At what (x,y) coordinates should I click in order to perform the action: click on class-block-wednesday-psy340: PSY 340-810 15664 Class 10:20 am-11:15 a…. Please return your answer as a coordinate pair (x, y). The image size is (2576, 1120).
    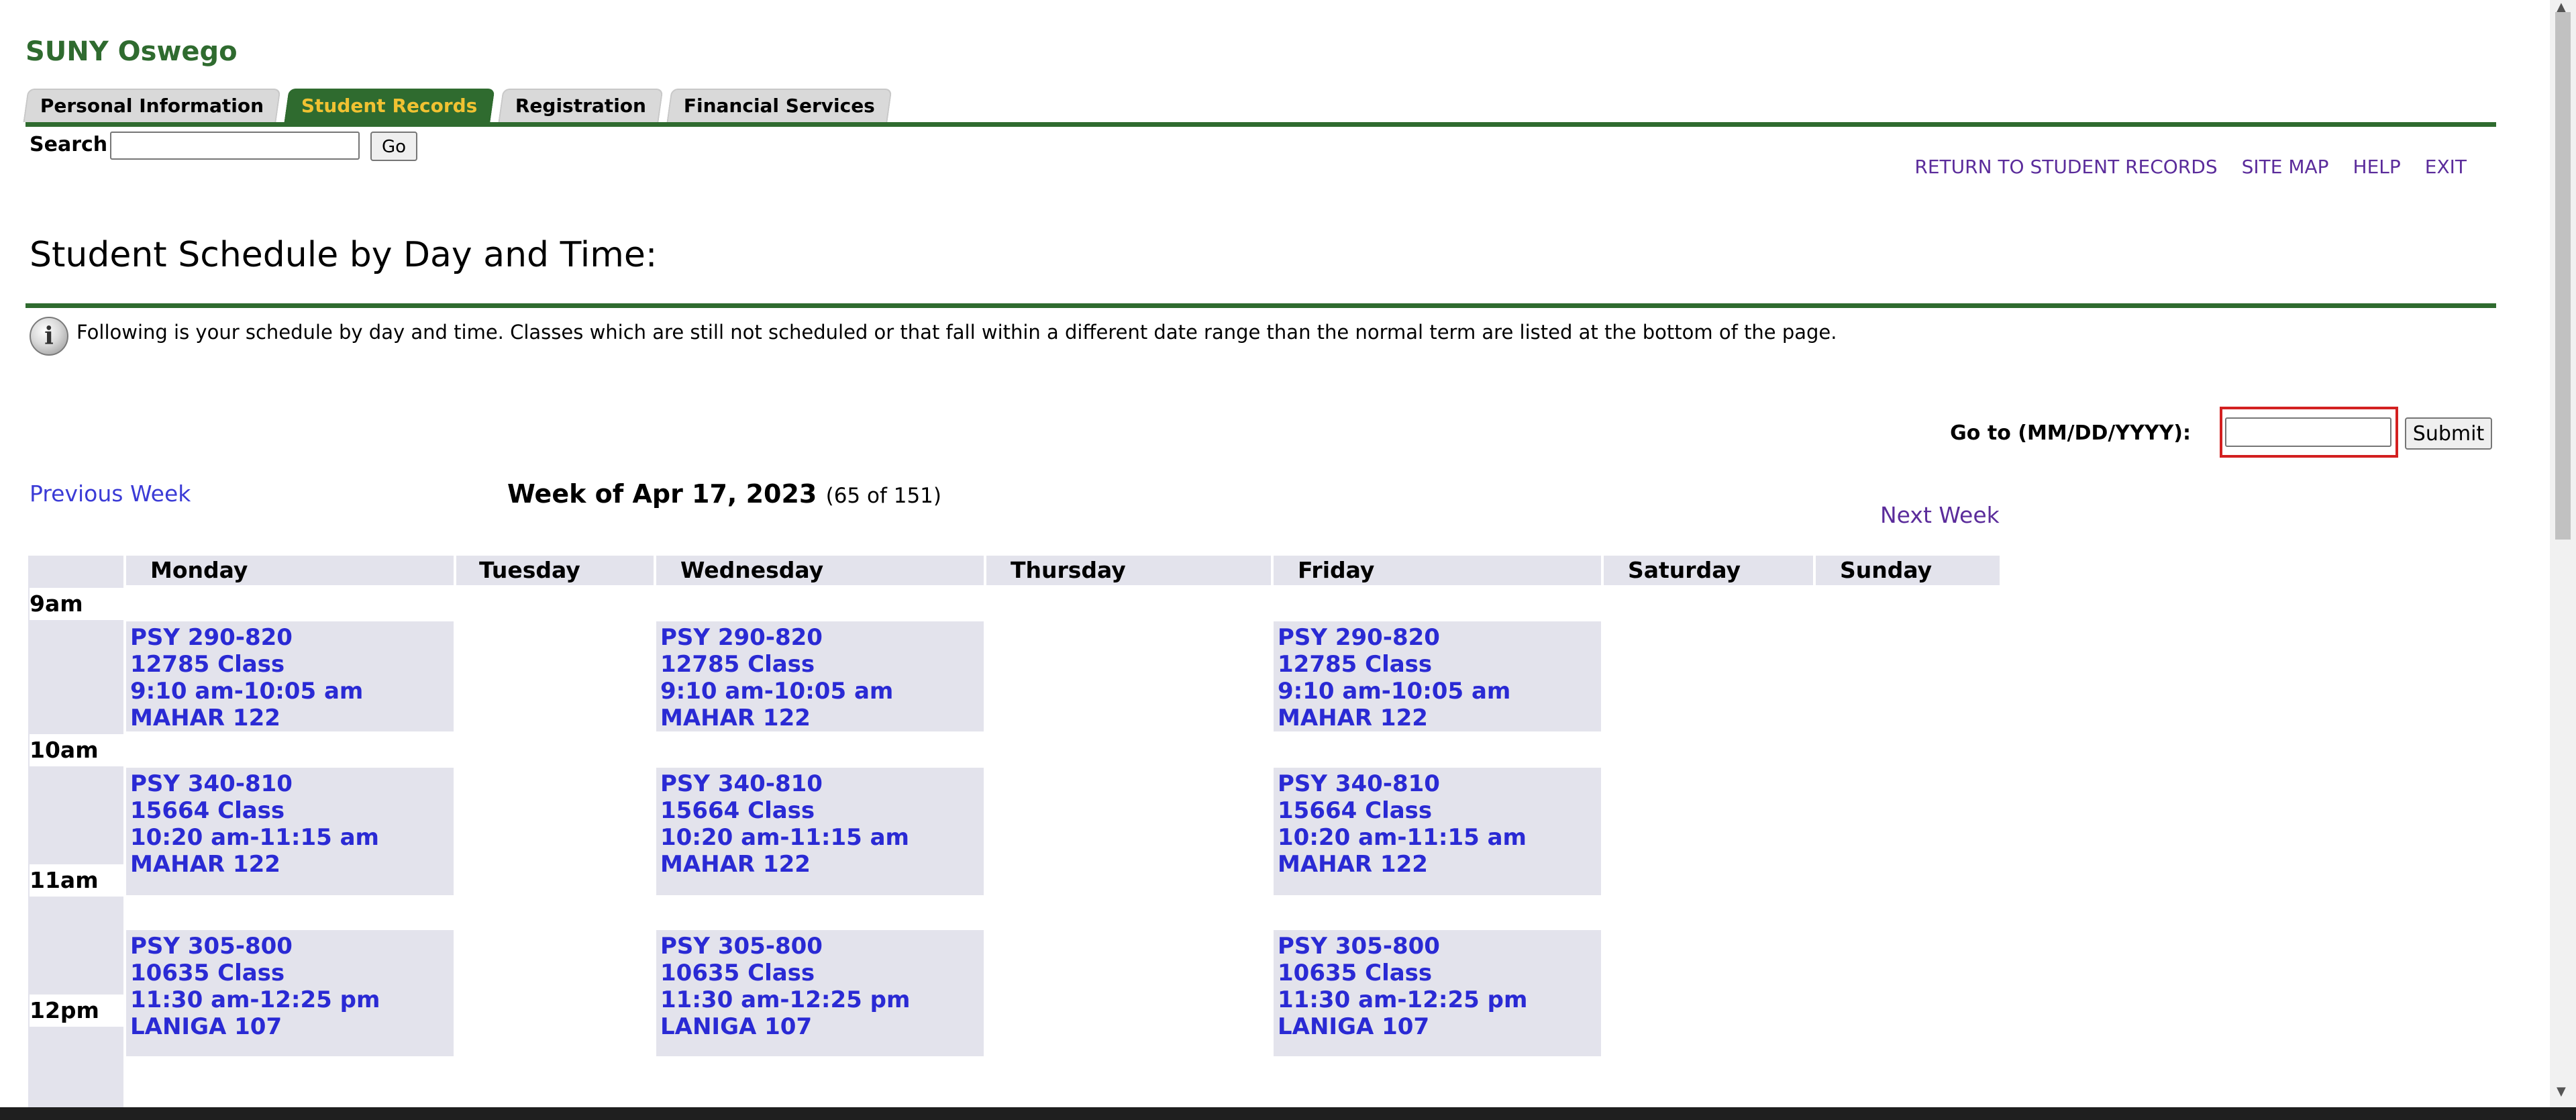
    Looking at the image, I should click on (820, 831).